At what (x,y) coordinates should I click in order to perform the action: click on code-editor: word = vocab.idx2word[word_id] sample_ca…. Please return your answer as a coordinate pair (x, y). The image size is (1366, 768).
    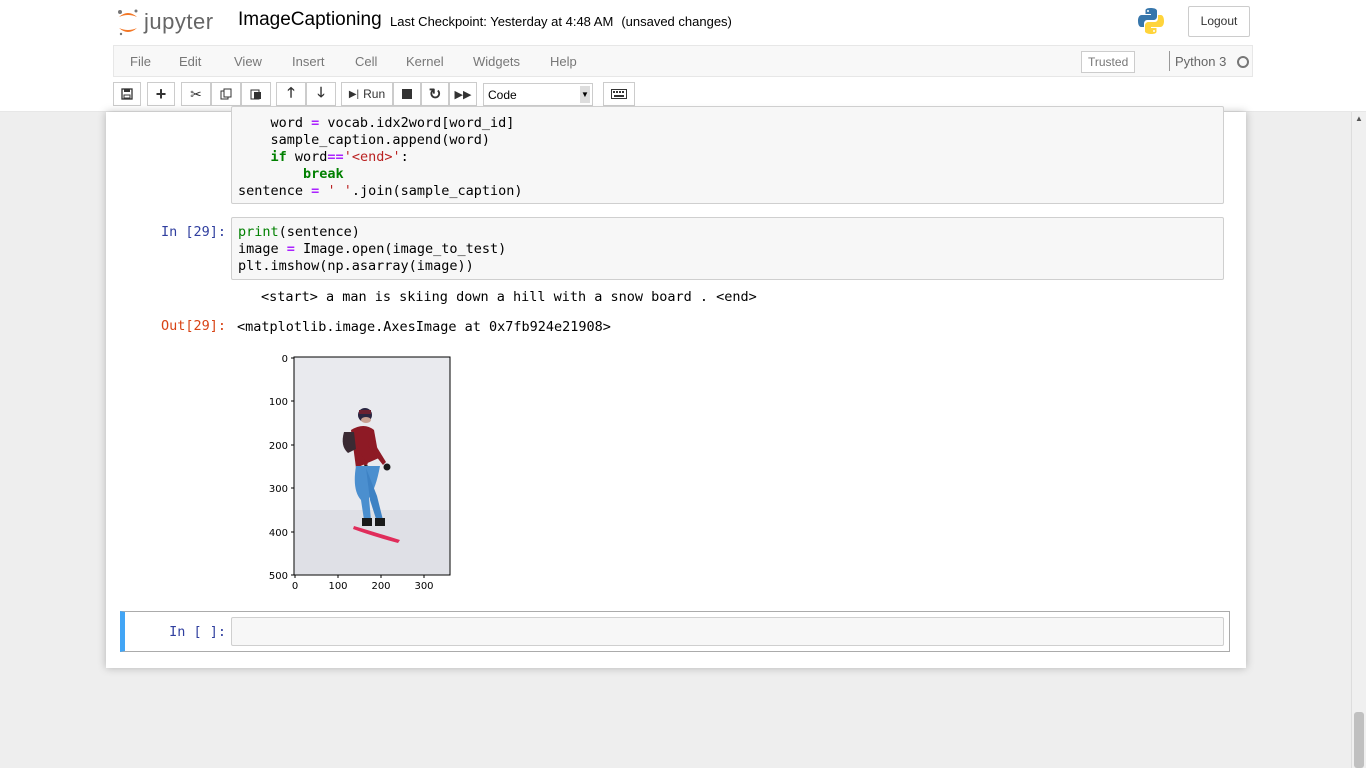
    Looking at the image, I should click on (380, 157).